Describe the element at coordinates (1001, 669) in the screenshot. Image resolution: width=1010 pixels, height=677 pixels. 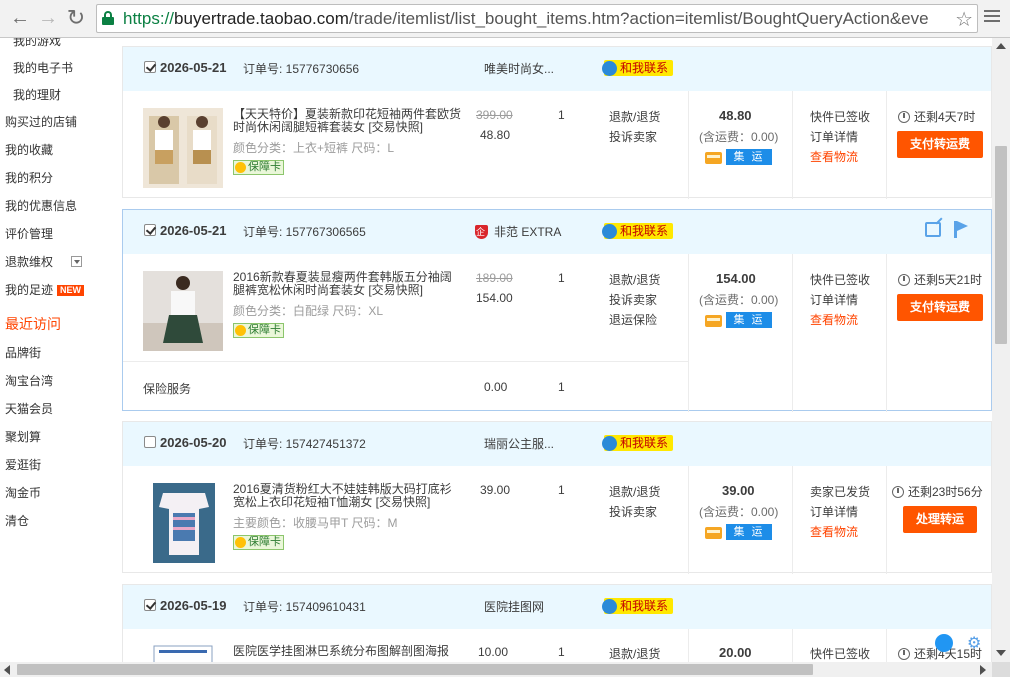
I see `scrollbar-corner` at that location.